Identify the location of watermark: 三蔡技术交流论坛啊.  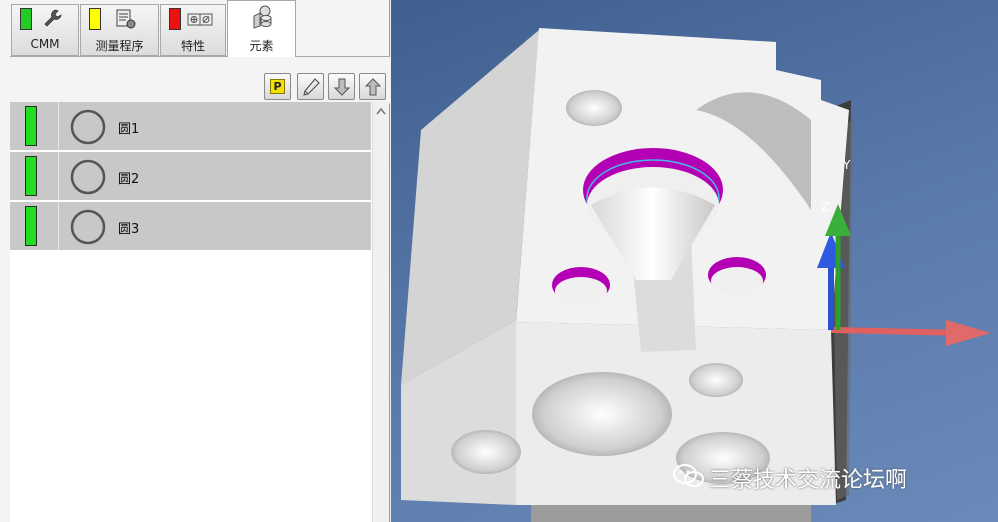
(808, 480).